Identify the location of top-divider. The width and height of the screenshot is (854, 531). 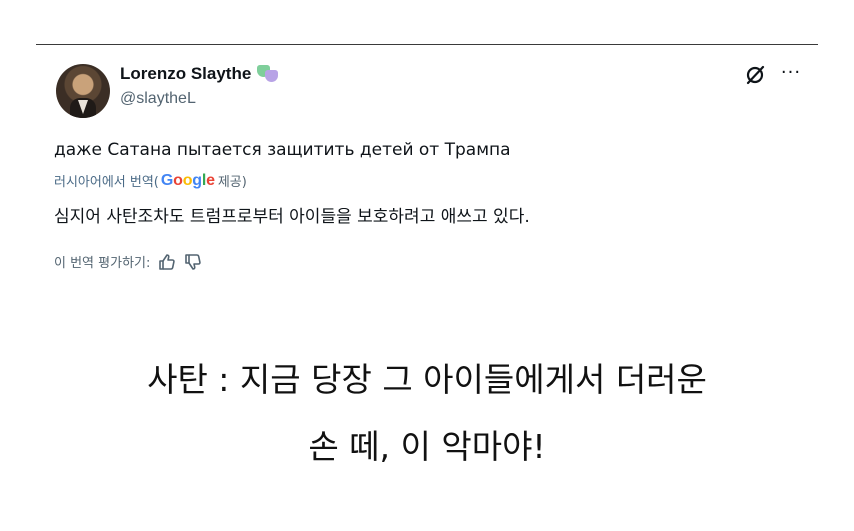
(427, 44).